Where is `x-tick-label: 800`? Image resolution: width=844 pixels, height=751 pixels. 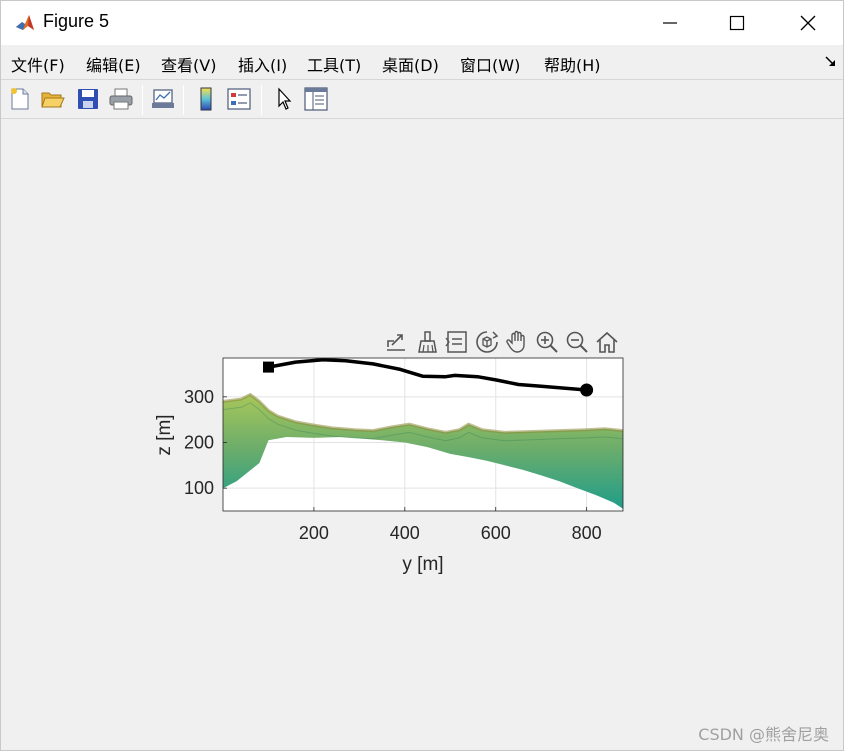 x-tick-label: 800 is located at coordinates (587, 533).